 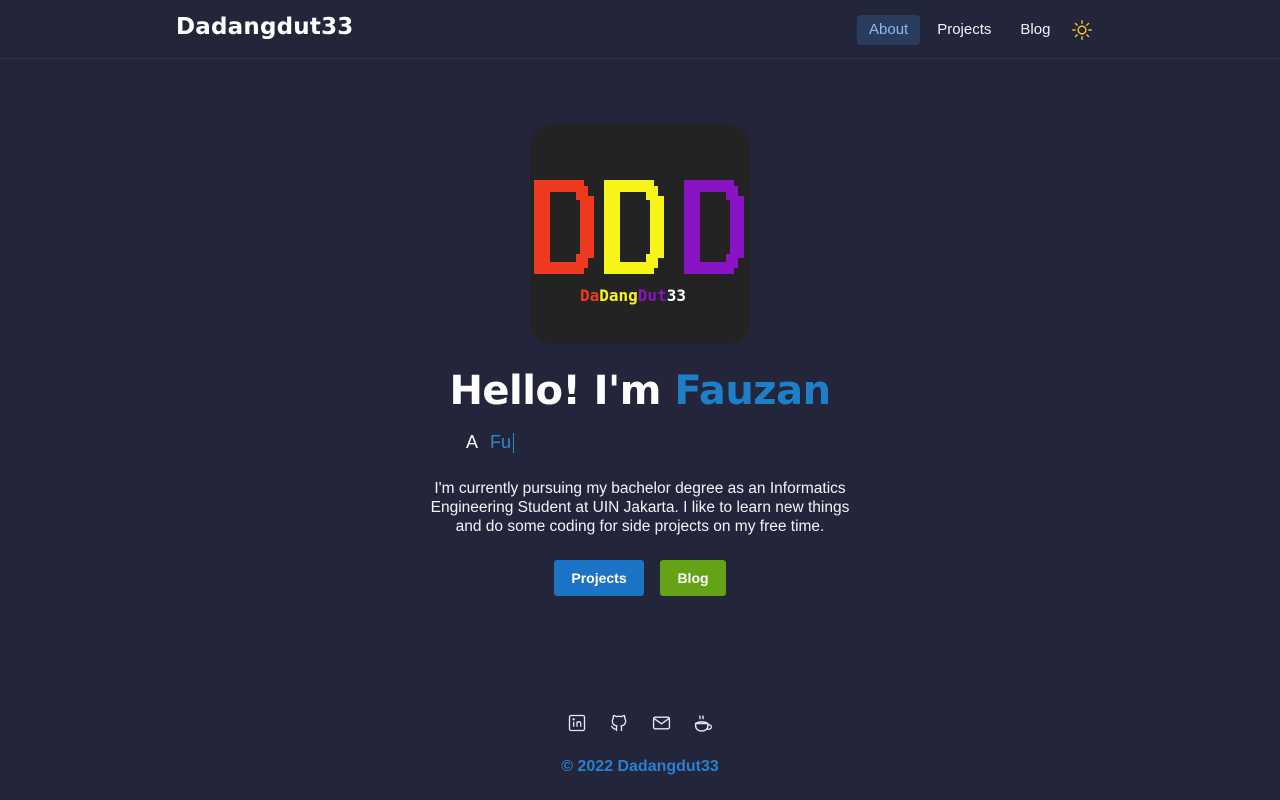 I want to click on letter-d-purple, so click(x=714, y=227).